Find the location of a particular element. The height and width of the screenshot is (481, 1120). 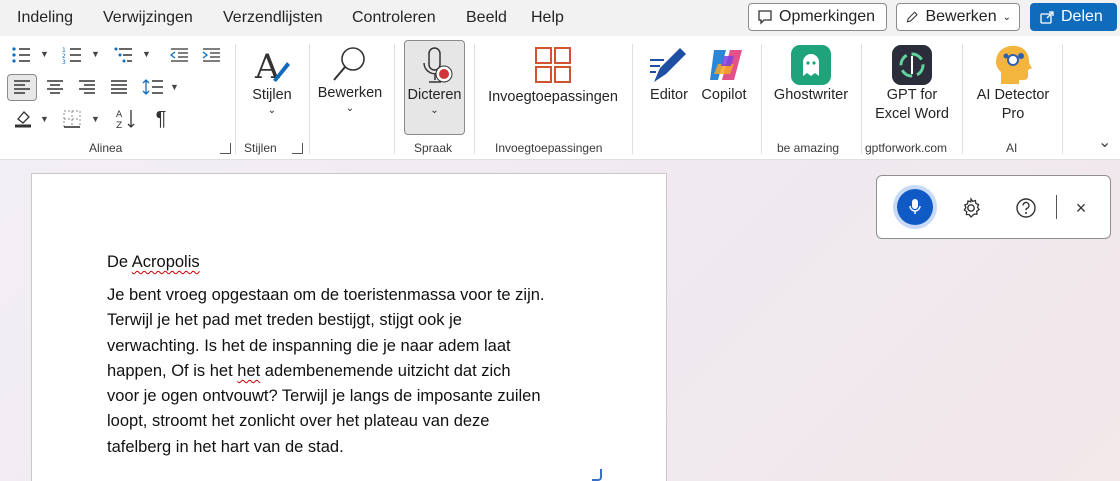

group-label-ai: AI is located at coordinates (1012, 148).